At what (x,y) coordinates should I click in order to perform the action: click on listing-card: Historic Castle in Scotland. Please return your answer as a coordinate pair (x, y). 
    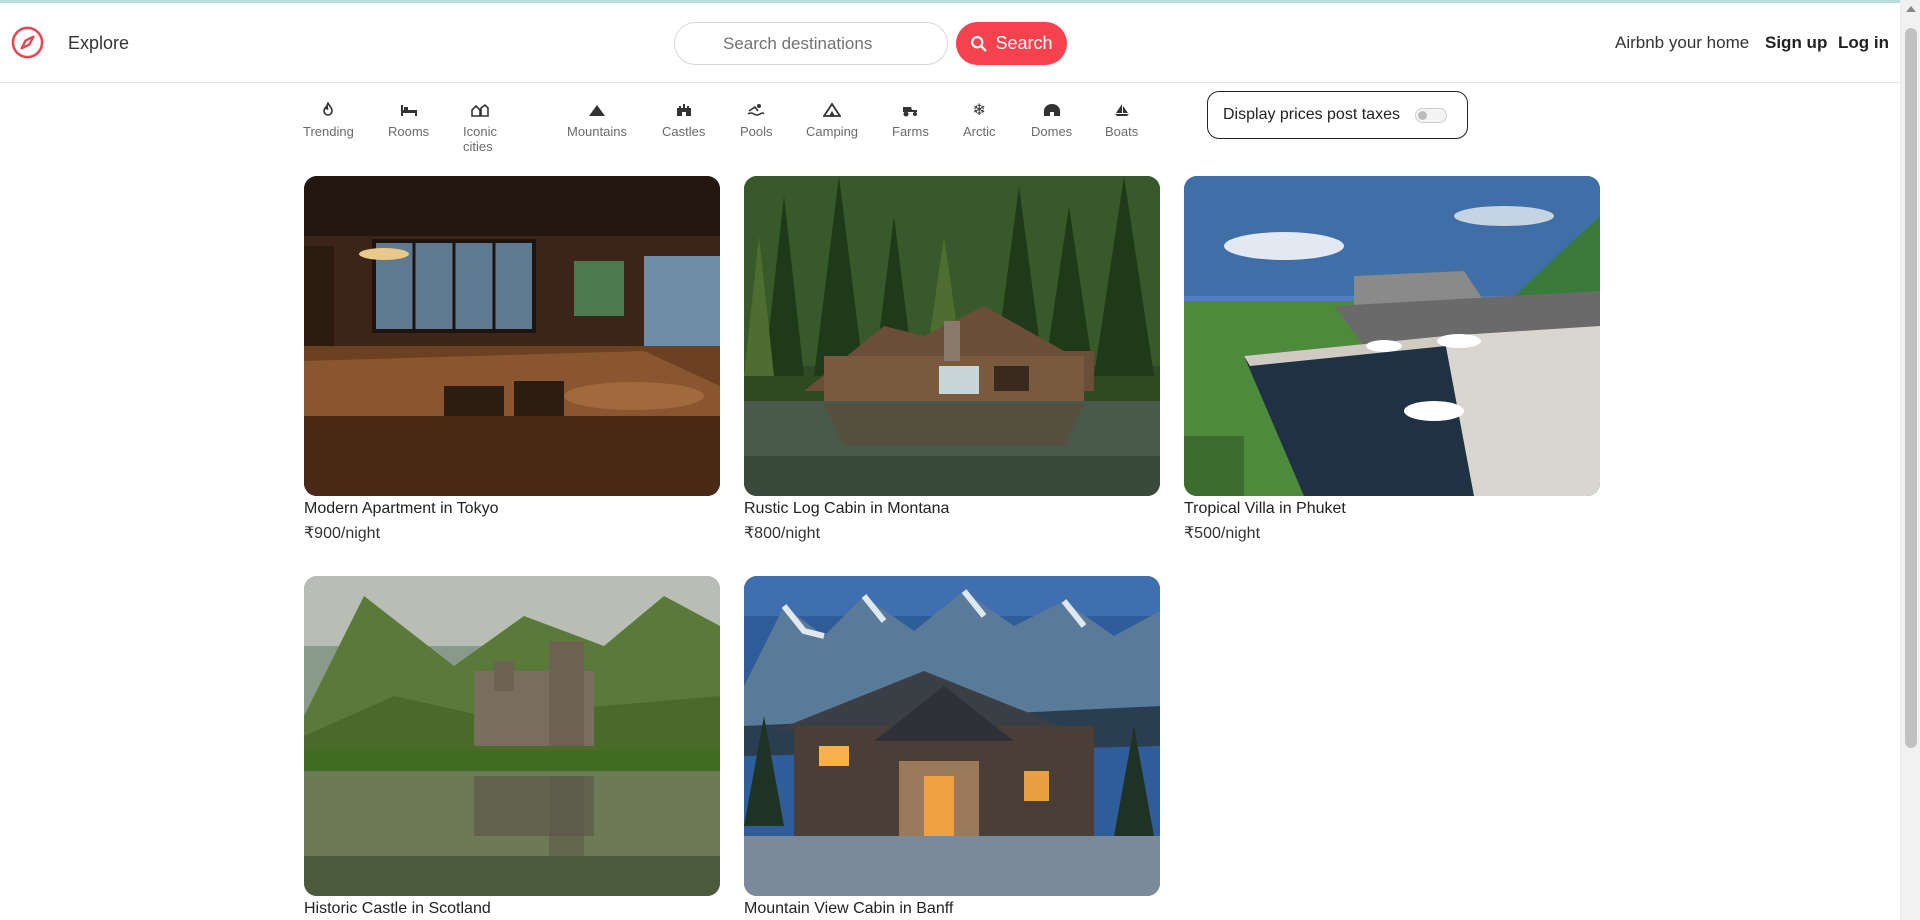
    Looking at the image, I should click on (512, 747).